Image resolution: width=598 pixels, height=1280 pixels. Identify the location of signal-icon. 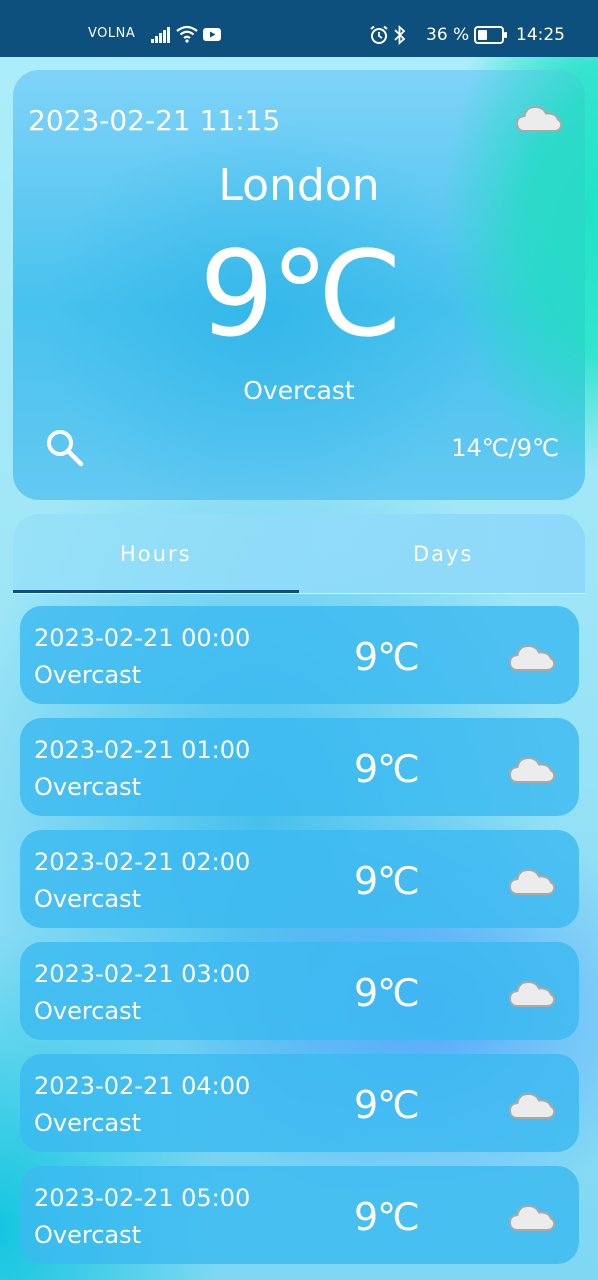
(160, 35).